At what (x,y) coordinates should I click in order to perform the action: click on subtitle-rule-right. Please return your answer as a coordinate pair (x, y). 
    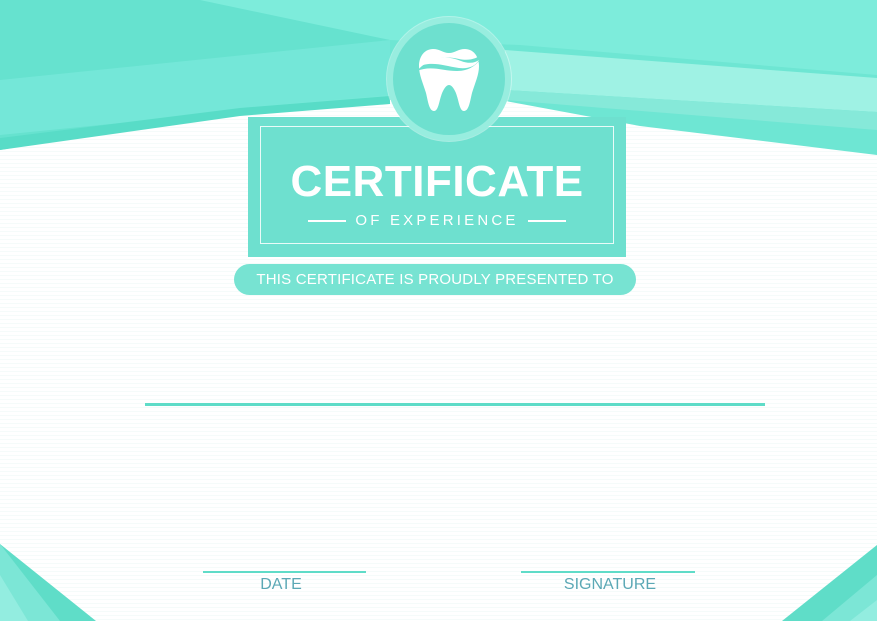
    Looking at the image, I should click on (546, 221).